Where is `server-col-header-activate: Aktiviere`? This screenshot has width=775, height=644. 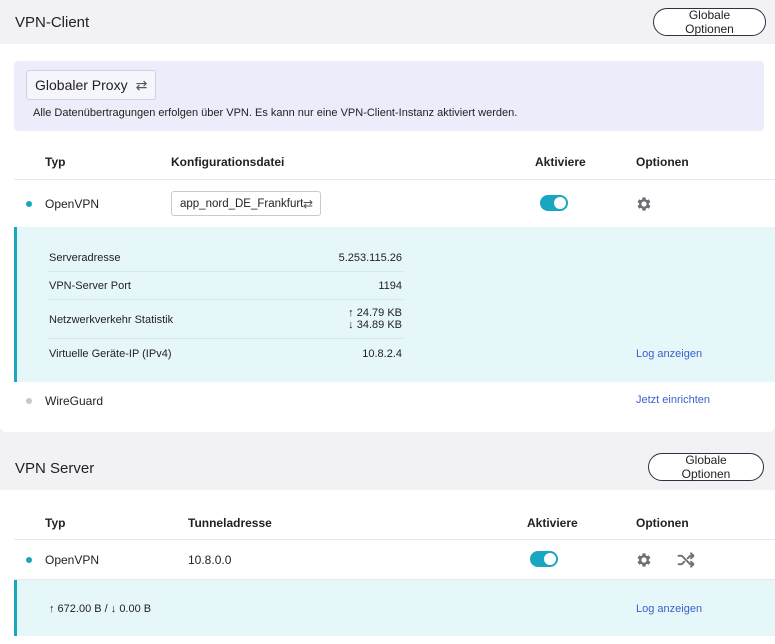 server-col-header-activate: Aktiviere is located at coordinates (552, 523).